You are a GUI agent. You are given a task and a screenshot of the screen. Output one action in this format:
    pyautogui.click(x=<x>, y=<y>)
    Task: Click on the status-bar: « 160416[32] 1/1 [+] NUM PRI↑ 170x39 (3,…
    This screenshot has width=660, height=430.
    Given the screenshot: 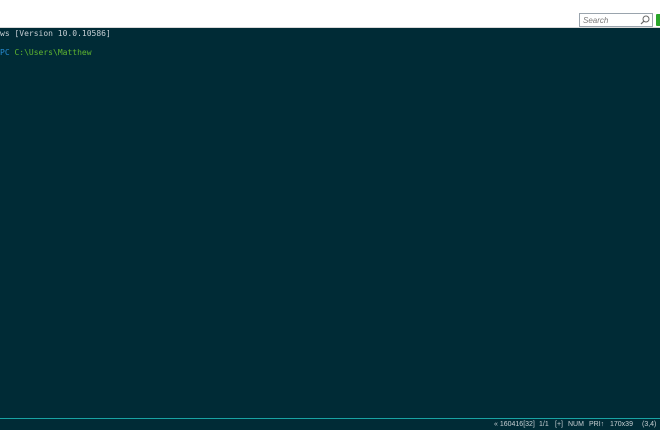 What is the action you would take?
    pyautogui.click(x=330, y=424)
    